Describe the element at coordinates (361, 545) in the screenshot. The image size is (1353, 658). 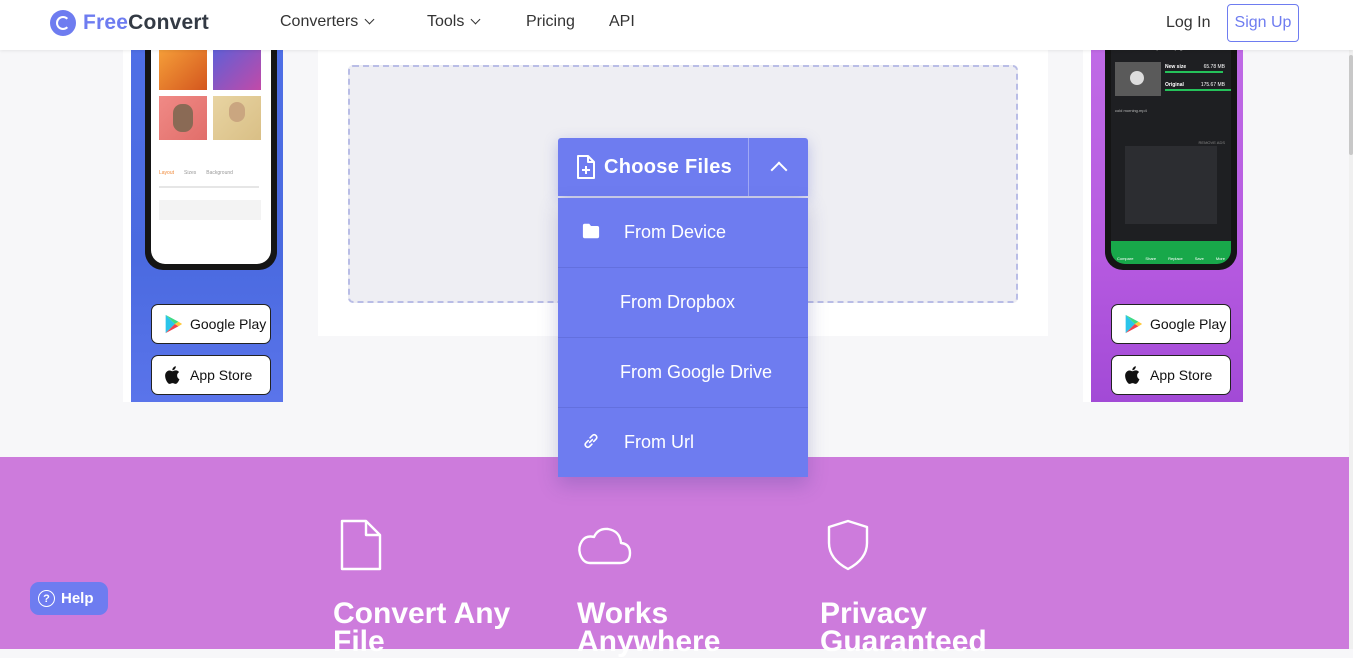
I see `file-icon` at that location.